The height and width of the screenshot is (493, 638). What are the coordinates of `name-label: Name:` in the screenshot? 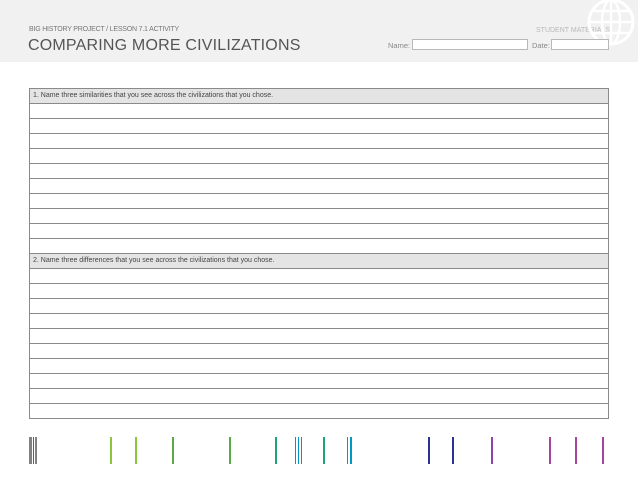 It's located at (399, 45).